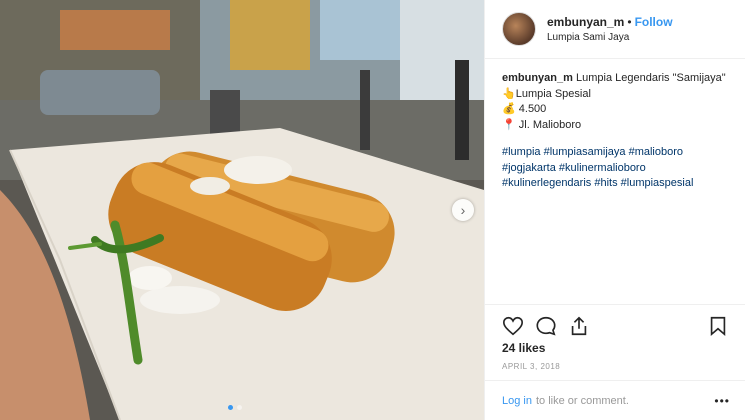 Image resolution: width=745 pixels, height=420 pixels. What do you see at coordinates (523, 348) in the screenshot?
I see `likes-count: 24 likes` at bounding box center [523, 348].